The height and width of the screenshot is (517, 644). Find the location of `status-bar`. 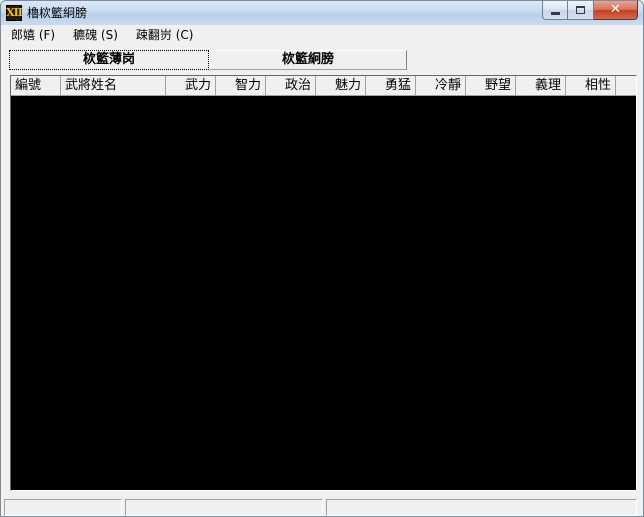

status-bar is located at coordinates (322, 506).